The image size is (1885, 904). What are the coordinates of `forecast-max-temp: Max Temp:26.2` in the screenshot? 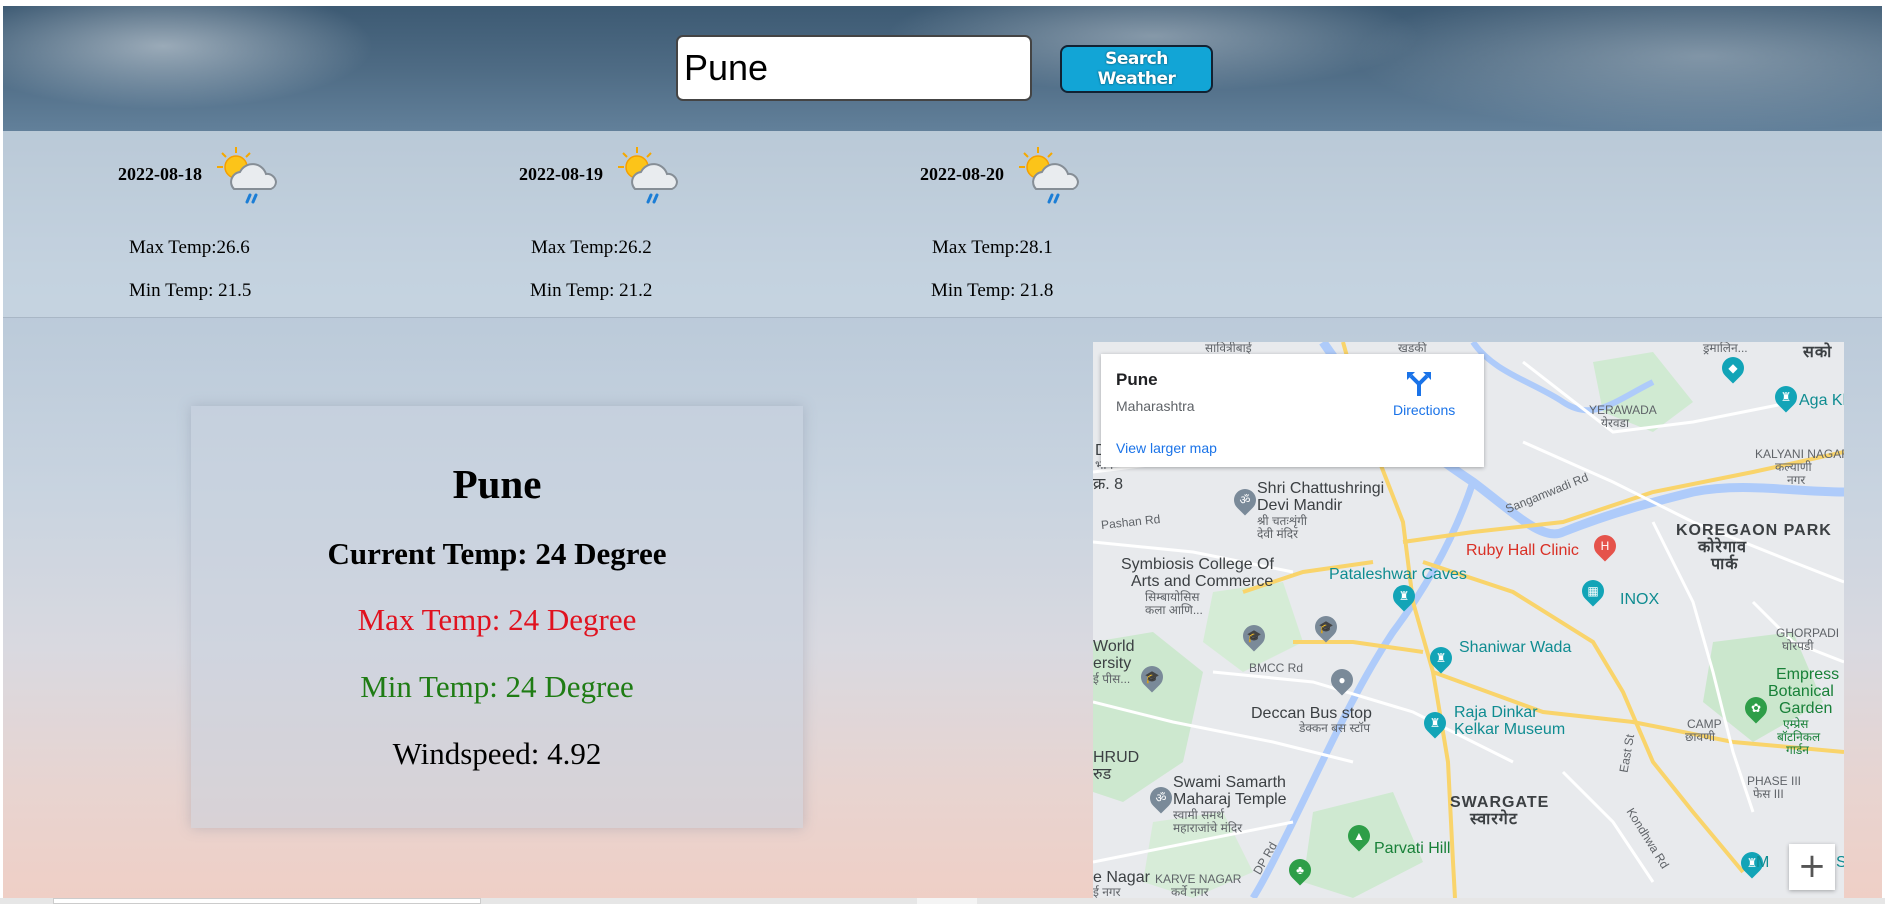 It's located at (591, 247).